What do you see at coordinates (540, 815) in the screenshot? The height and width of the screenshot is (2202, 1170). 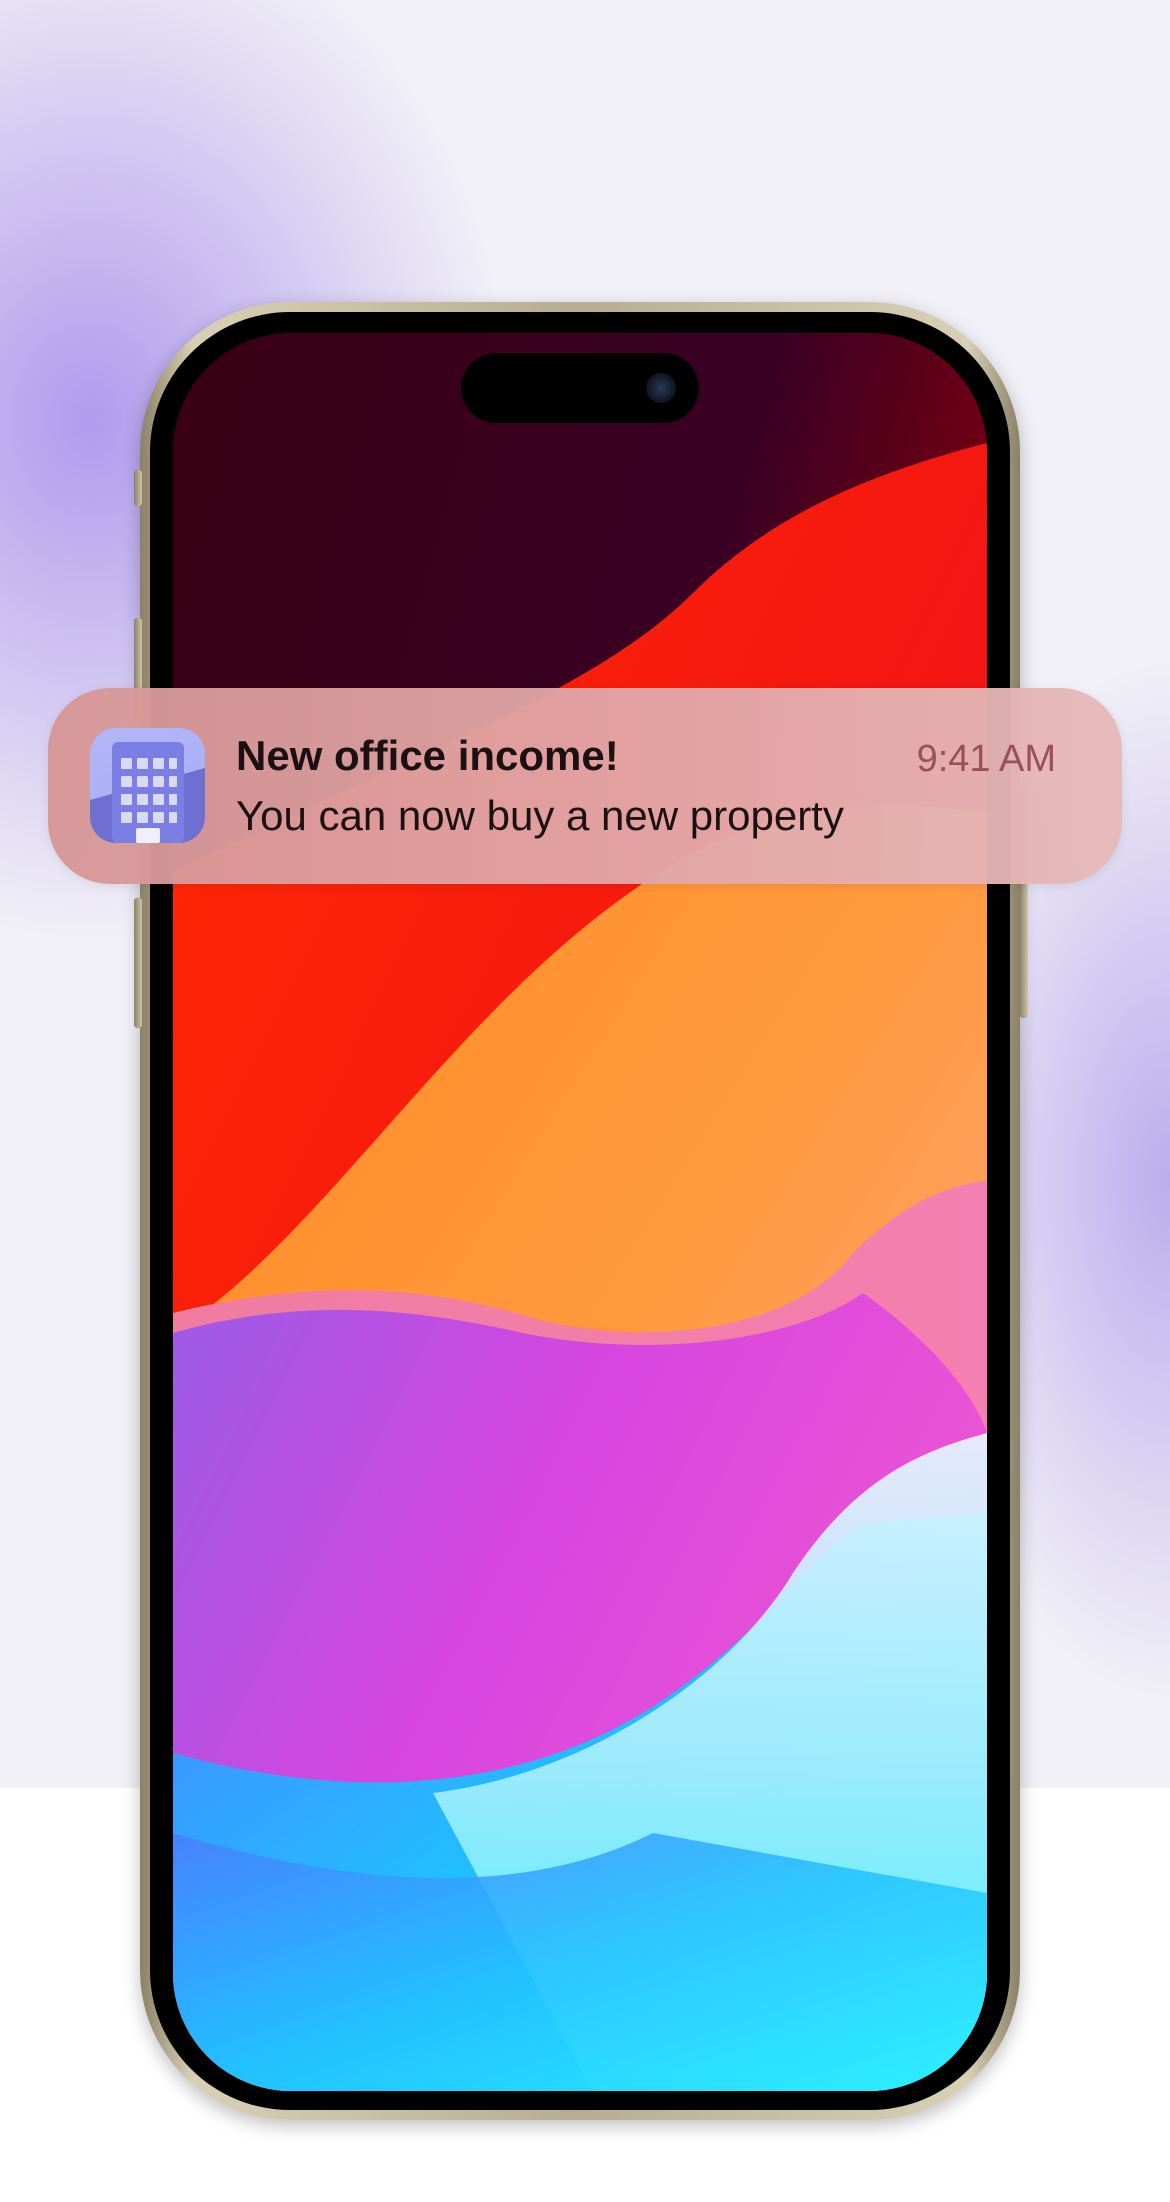 I see `notification-body: You can now buy a new property` at bounding box center [540, 815].